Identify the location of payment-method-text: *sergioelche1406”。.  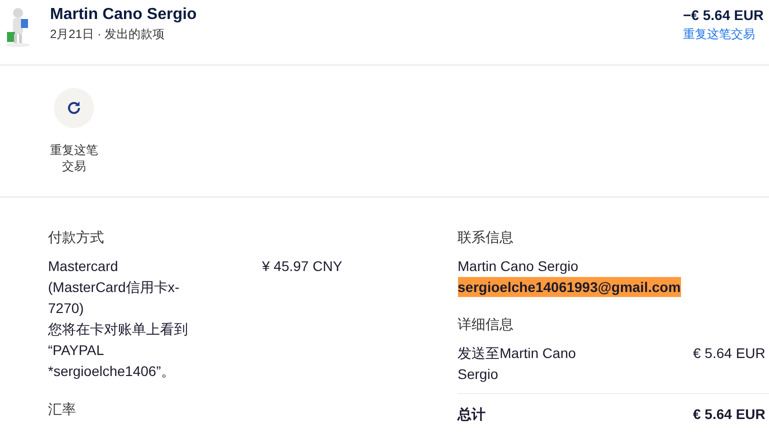
(112, 371).